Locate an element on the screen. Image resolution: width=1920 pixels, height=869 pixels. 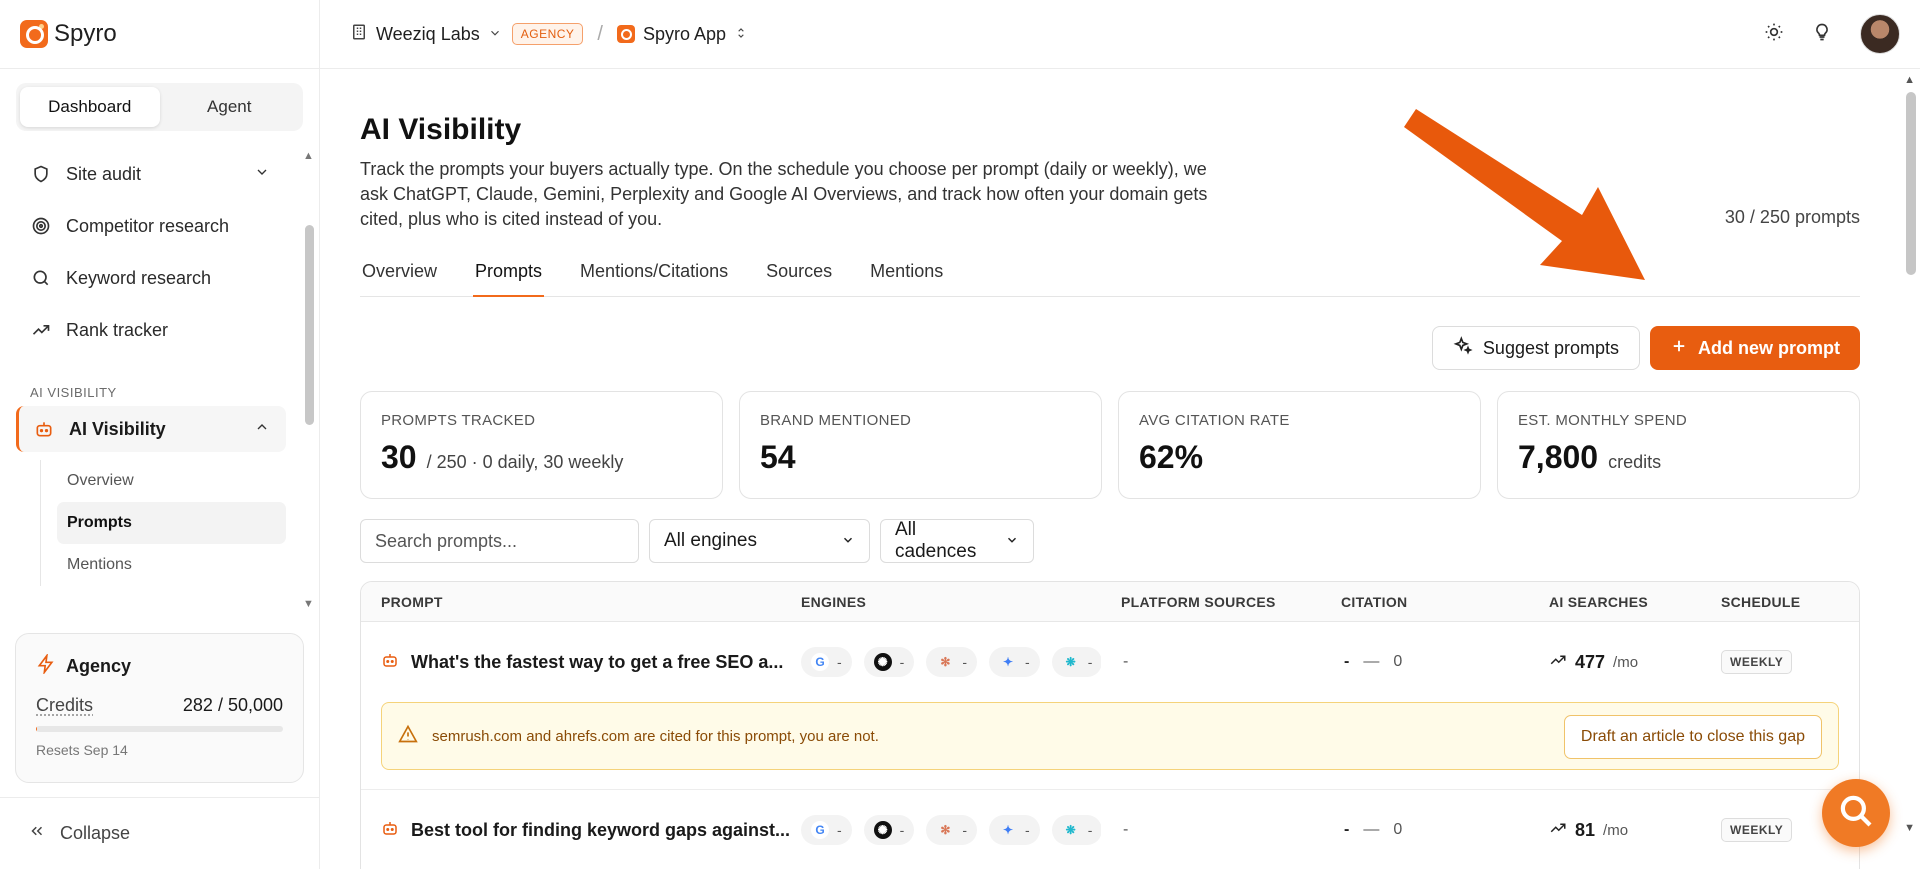
ai-visibility-subnav: Overview Prompts Mentions is located at coordinates (170, 523).